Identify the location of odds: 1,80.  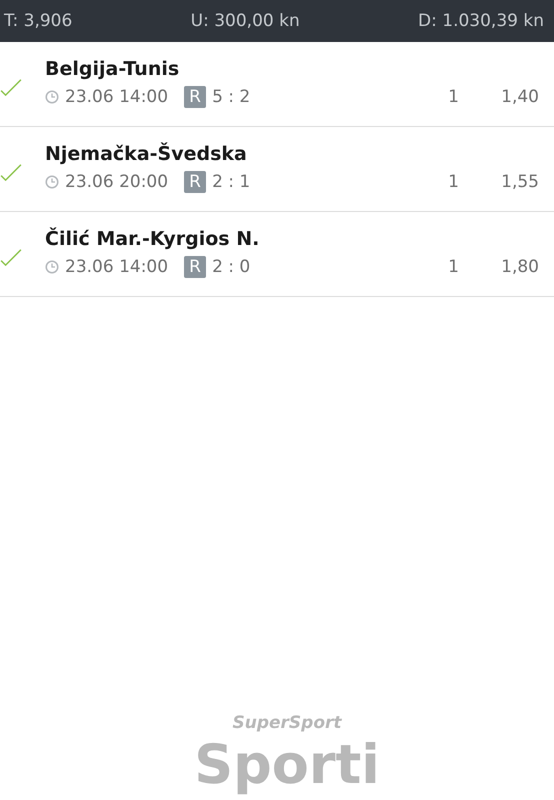
(519, 267).